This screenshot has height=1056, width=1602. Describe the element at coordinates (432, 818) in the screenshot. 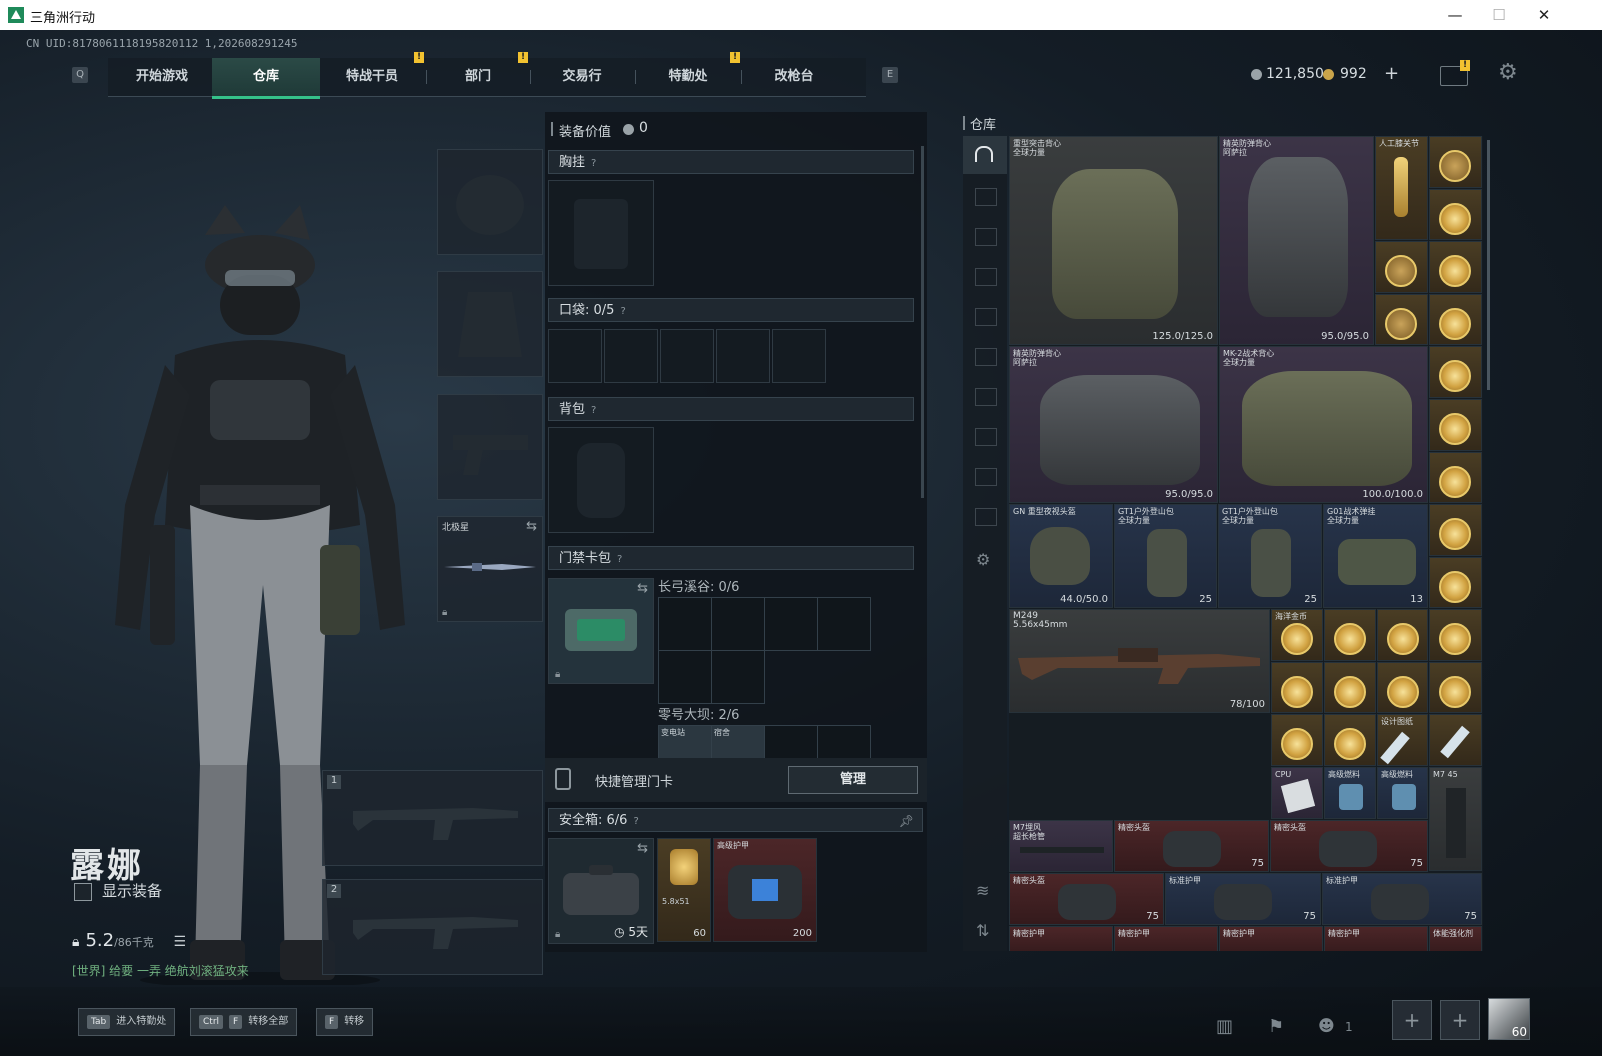

I see `primary-weapon-slot-1: 1` at that location.